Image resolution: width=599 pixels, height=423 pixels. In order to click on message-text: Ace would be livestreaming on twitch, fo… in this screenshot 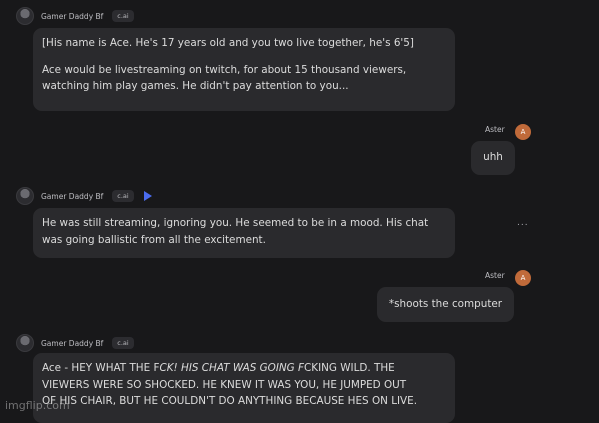, I will do `click(224, 69)`.